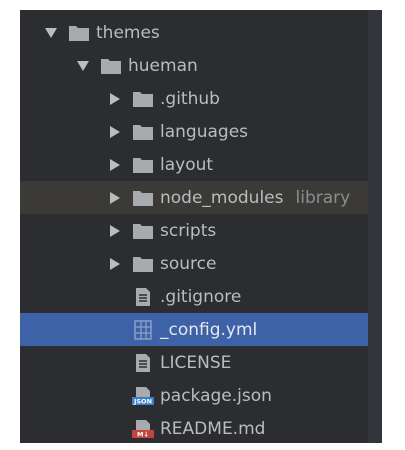  What do you see at coordinates (194, 32) in the screenshot?
I see `tree-item-themes: themes` at bounding box center [194, 32].